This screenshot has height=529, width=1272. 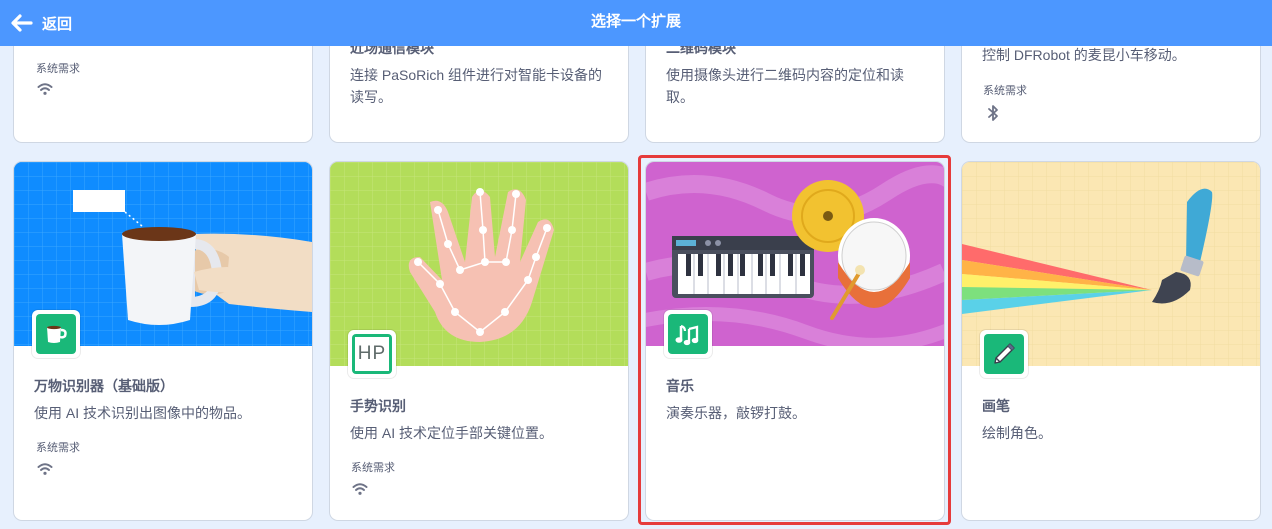 I want to click on extension-description: 使用 AI 技术定位手部关键位置。, so click(x=452, y=433).